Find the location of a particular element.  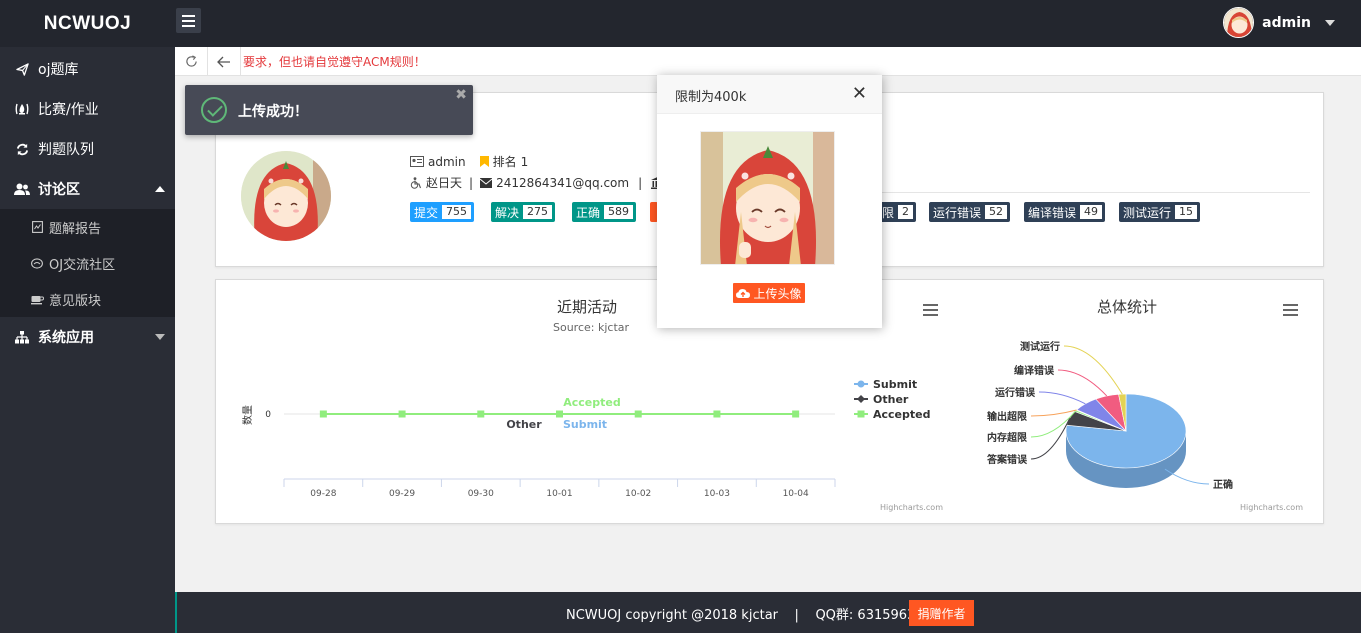

sidebar-item-system-apps: 系统应用 is located at coordinates (87, 337).